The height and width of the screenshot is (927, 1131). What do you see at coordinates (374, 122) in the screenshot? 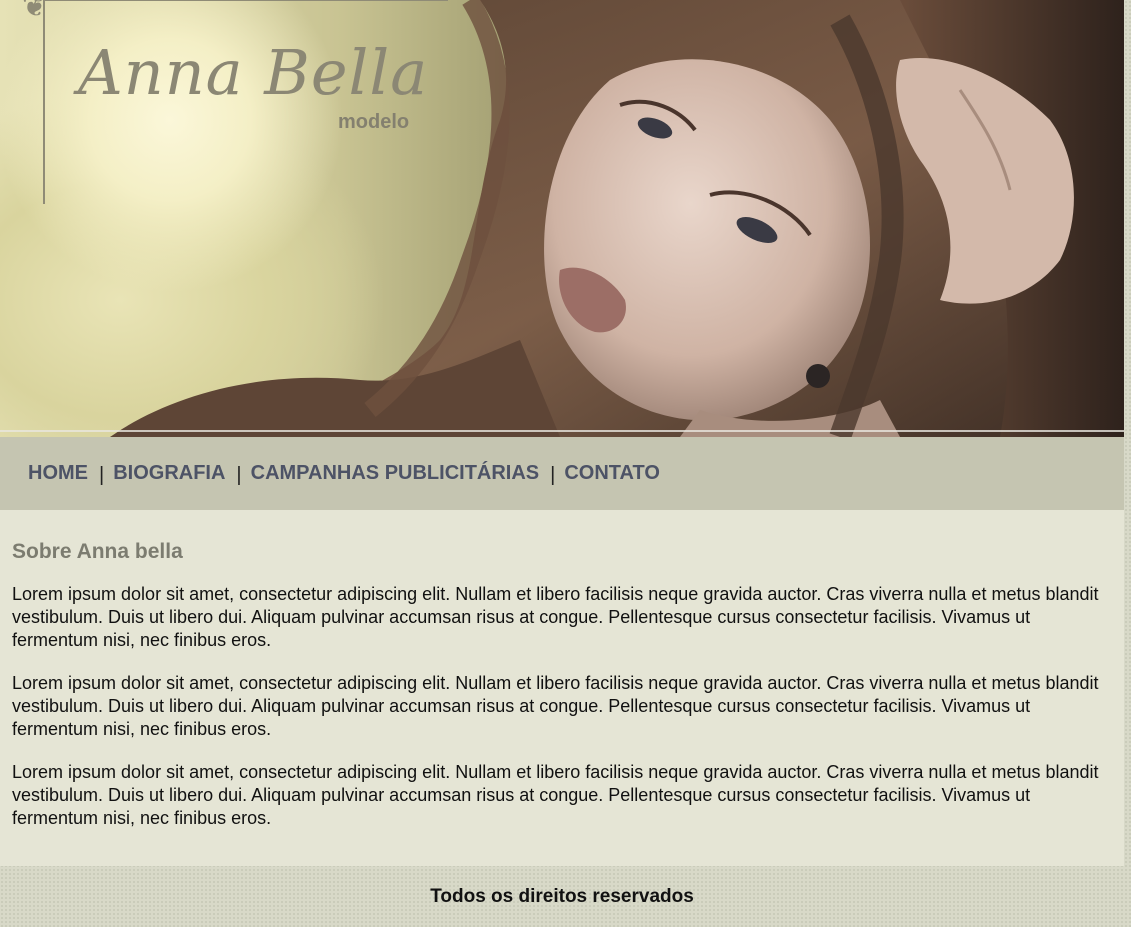
I see `logo-subtitle: modelo` at bounding box center [374, 122].